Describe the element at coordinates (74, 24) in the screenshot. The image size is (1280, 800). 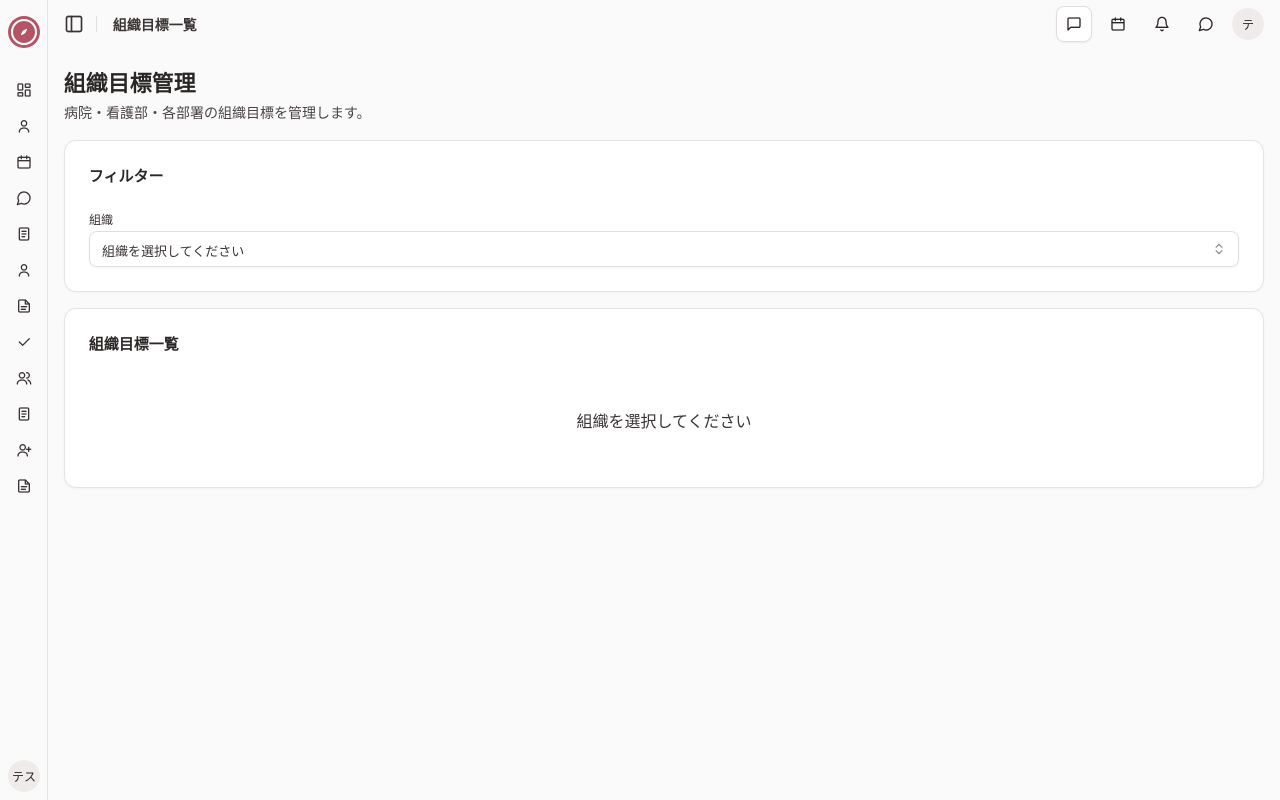
I see `sidebar-toggle-icon` at that location.